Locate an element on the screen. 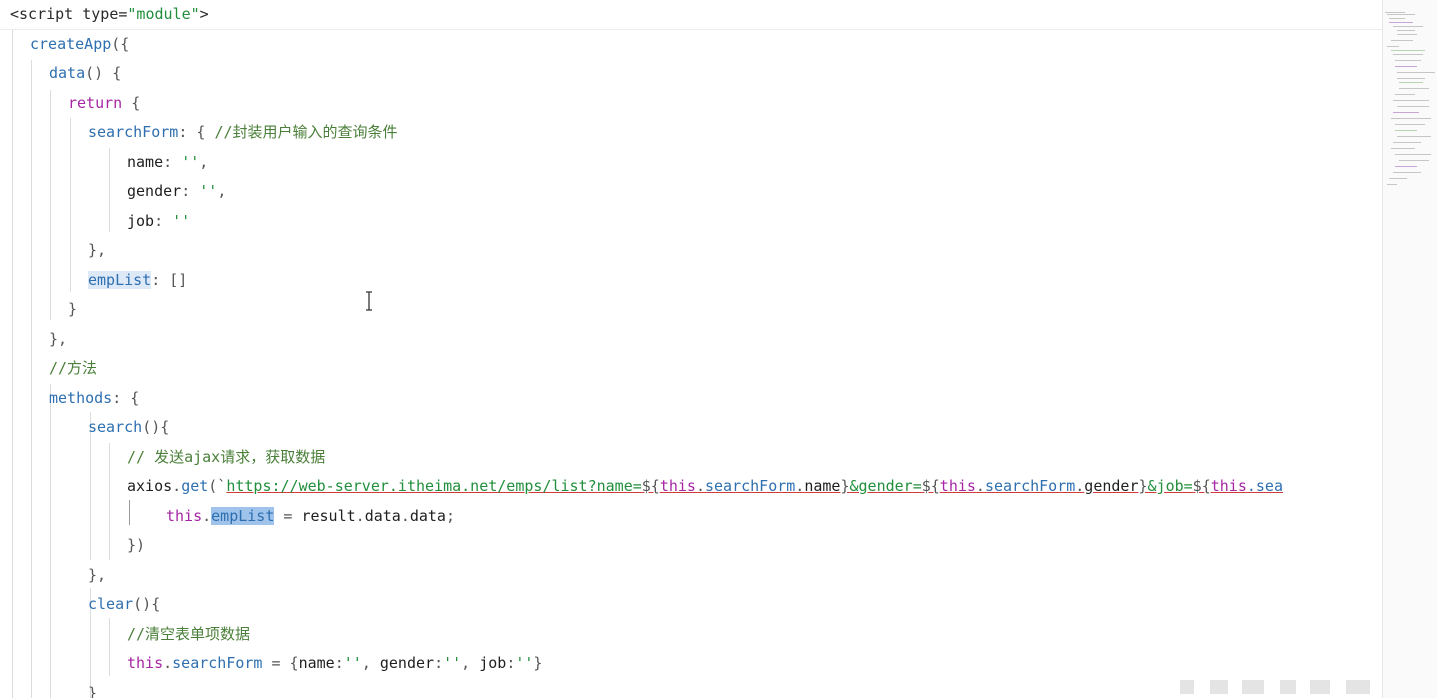  code-token: }) is located at coordinates (136, 545).